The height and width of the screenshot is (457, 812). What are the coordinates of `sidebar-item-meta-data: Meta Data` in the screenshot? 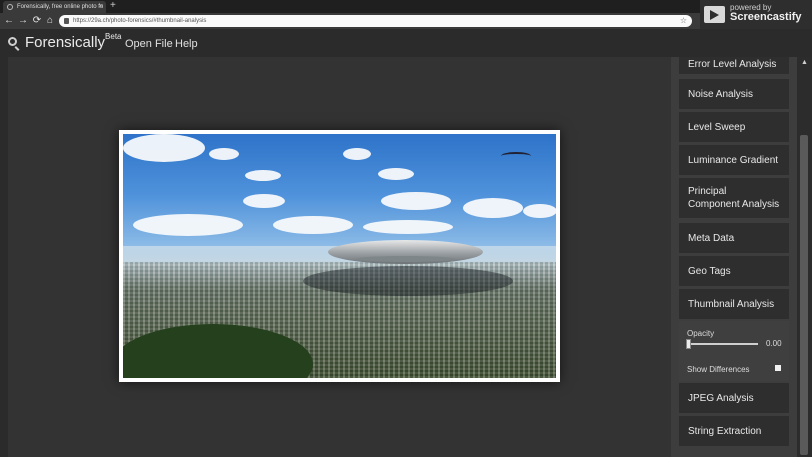 It's located at (734, 238).